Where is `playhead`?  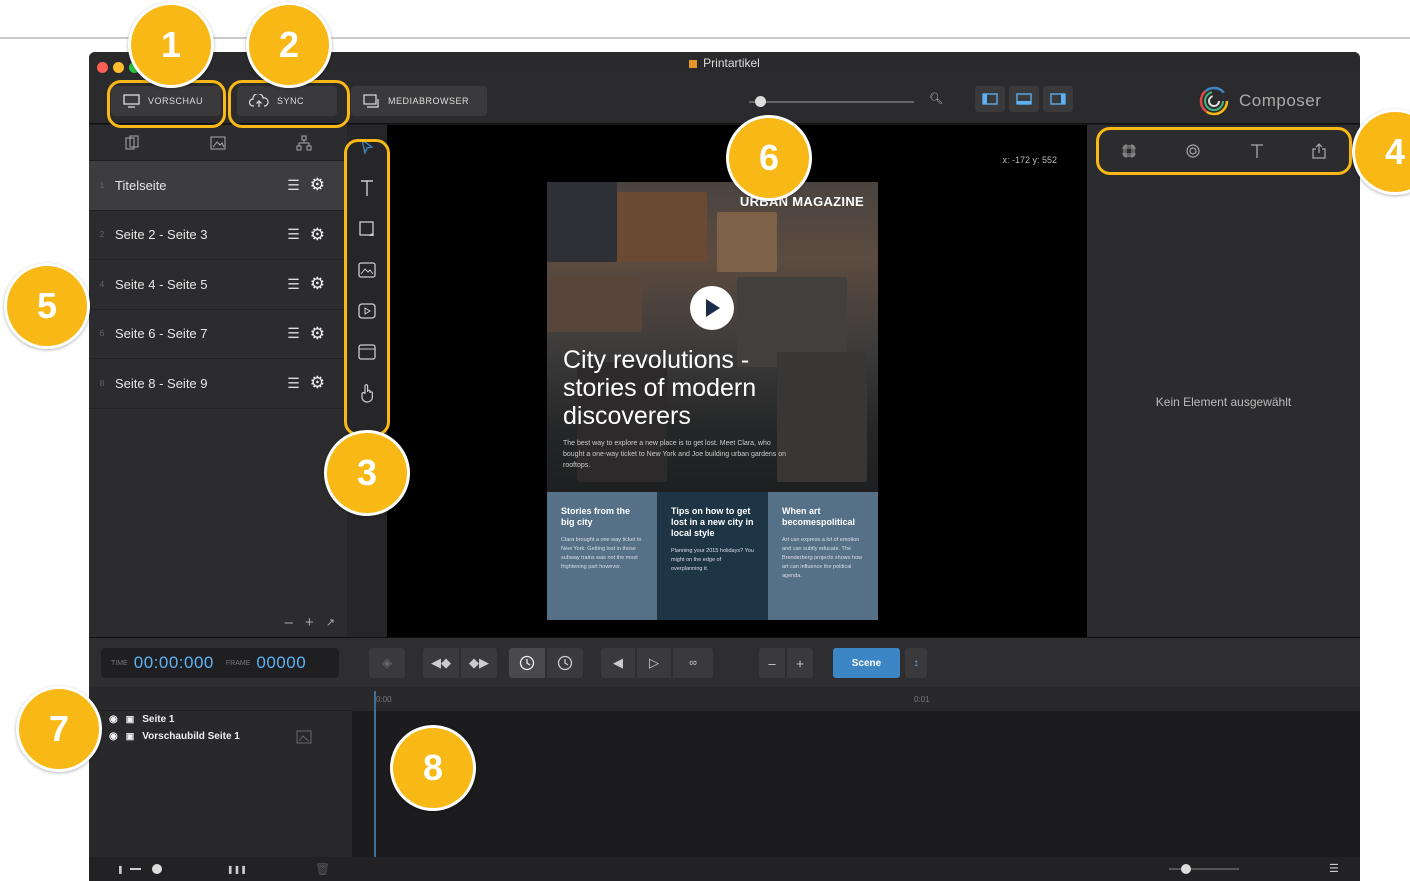
playhead is located at coordinates (375, 774).